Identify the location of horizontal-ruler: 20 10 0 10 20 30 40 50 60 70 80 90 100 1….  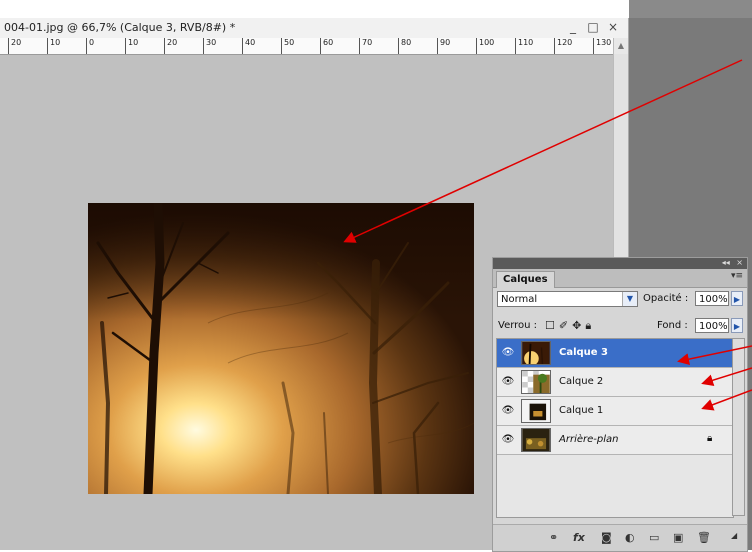
(314, 46).